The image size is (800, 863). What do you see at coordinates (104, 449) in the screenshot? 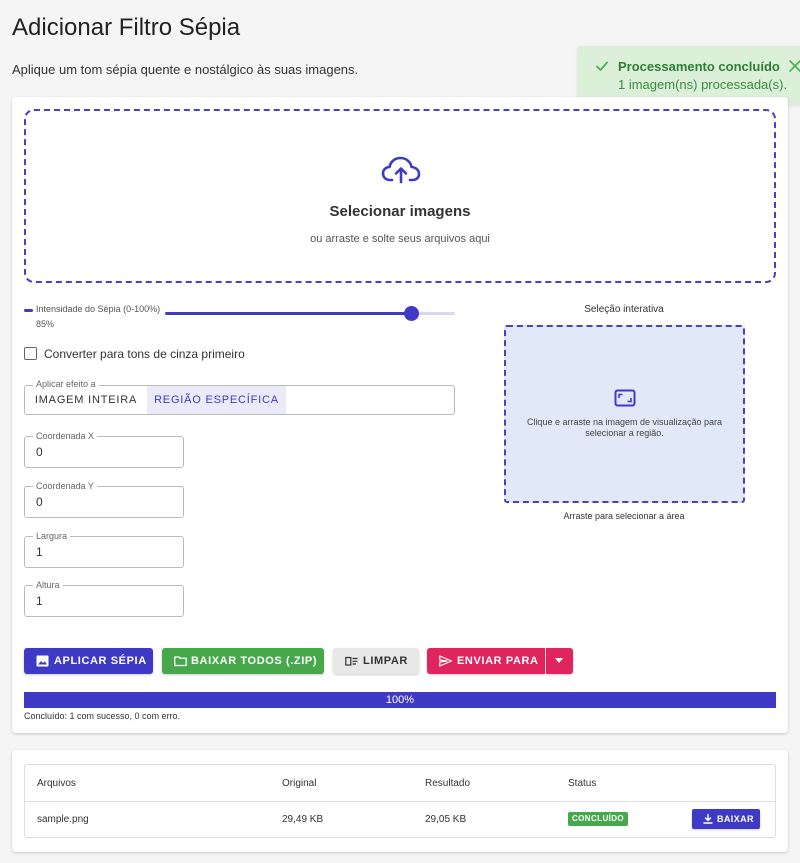
I see `coordinate-x-field: Coordenada X 0` at bounding box center [104, 449].